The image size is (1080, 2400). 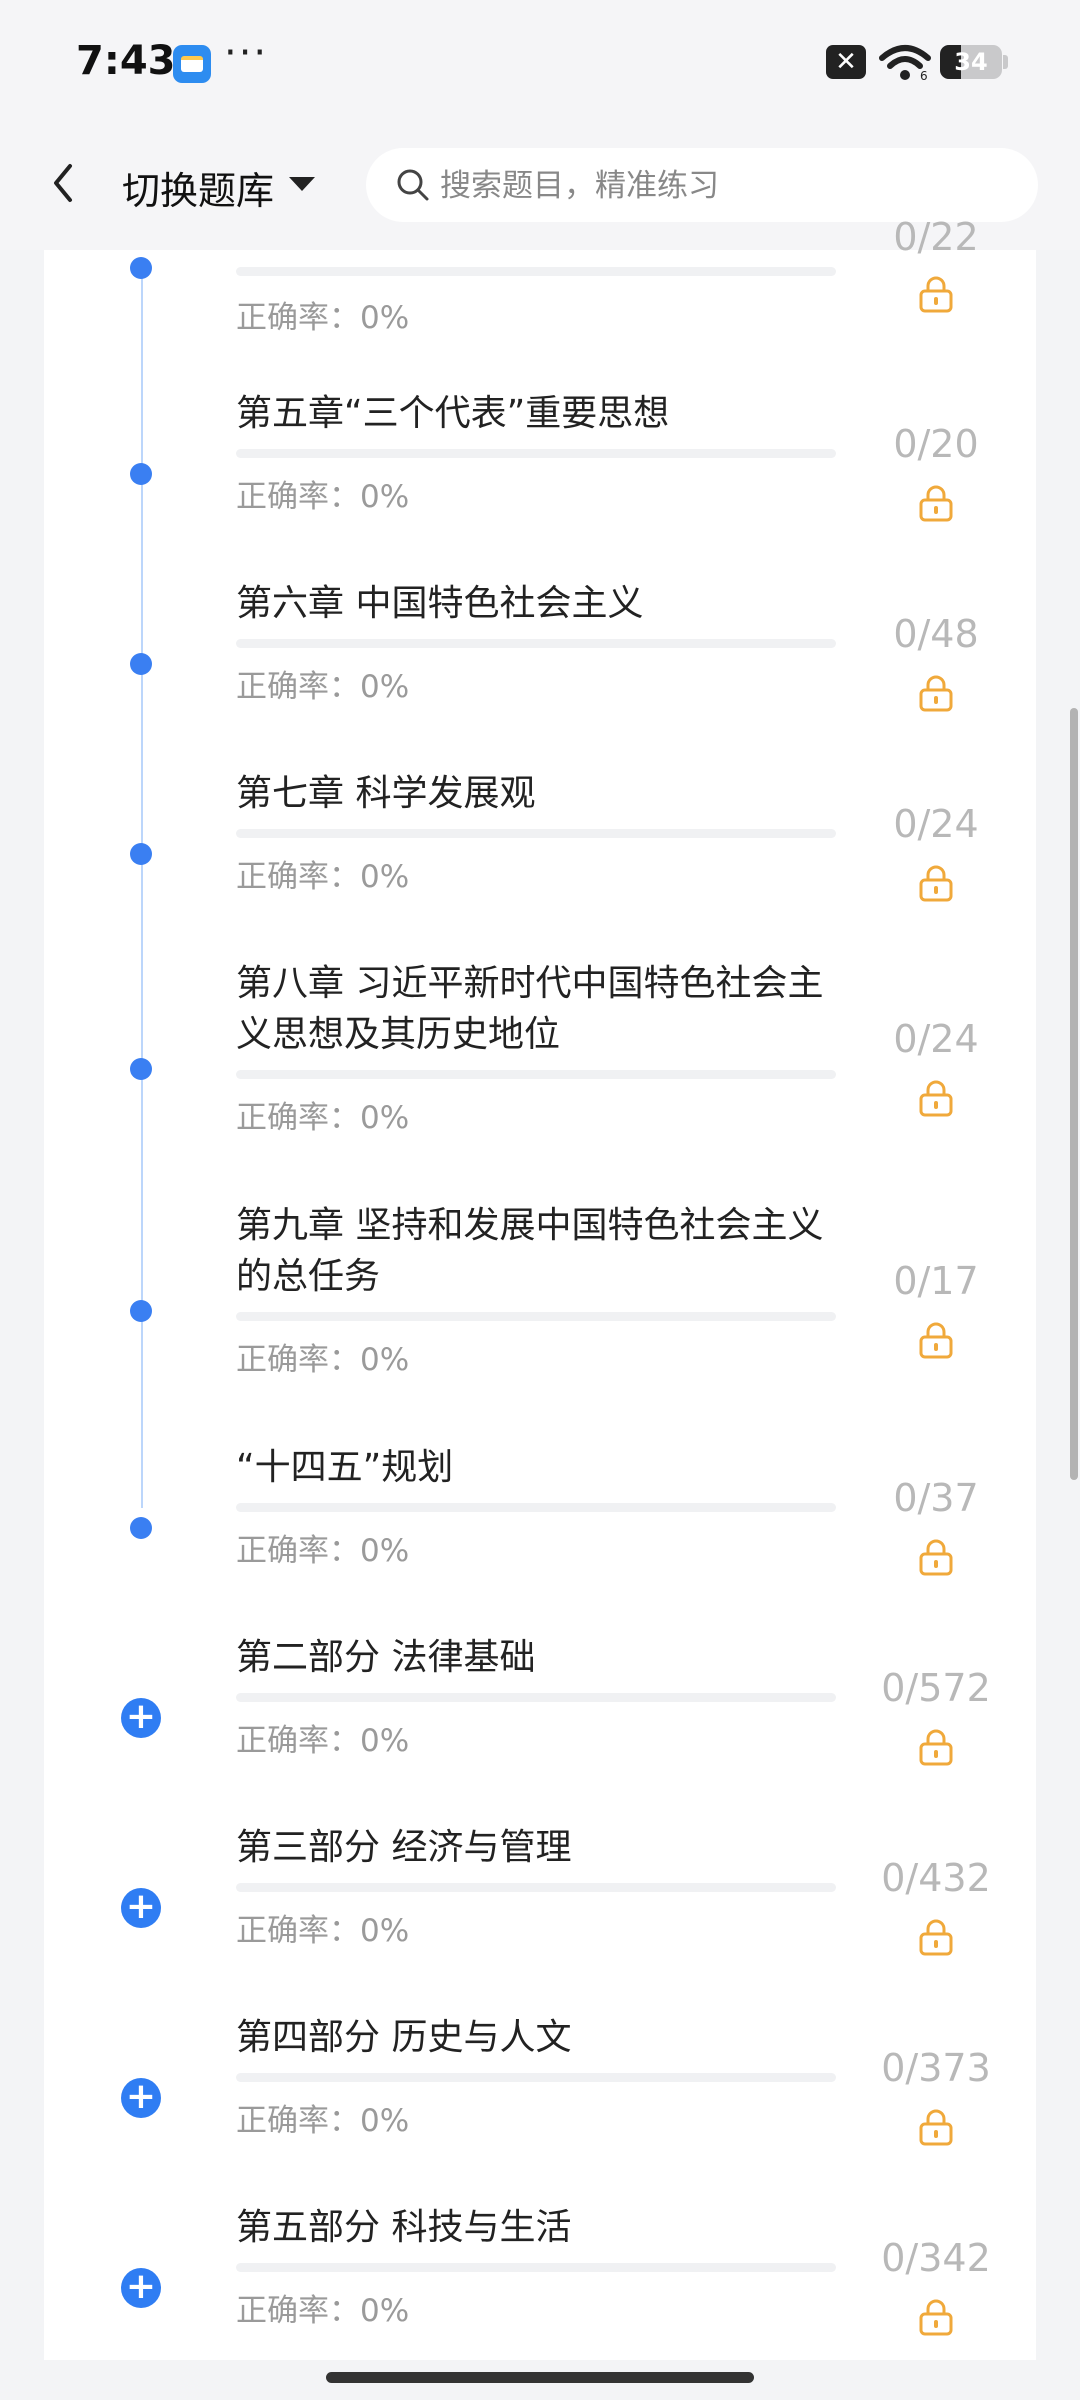 I want to click on battery-level: 34, so click(x=971, y=62).